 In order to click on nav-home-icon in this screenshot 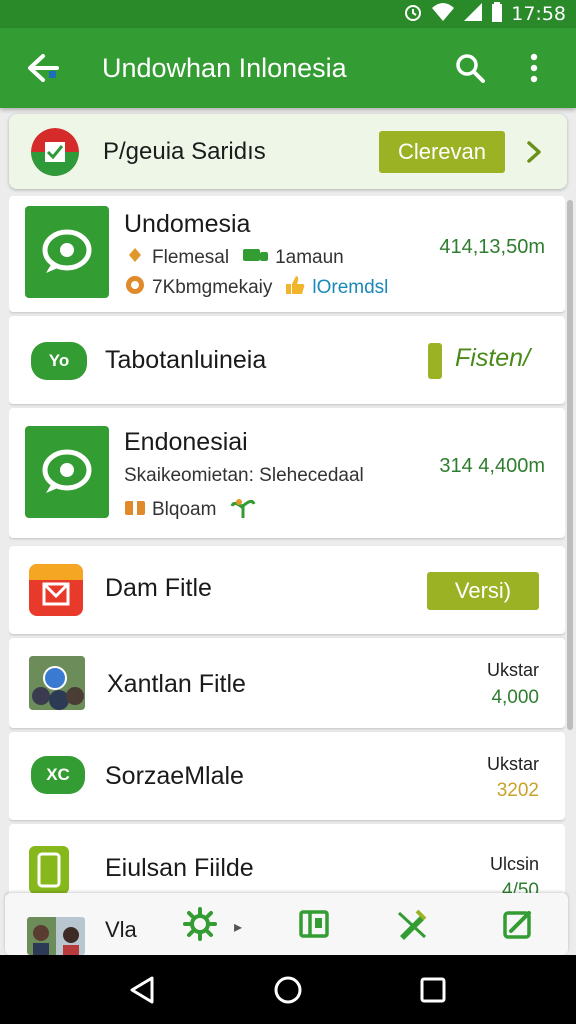, I will do `click(288, 990)`.